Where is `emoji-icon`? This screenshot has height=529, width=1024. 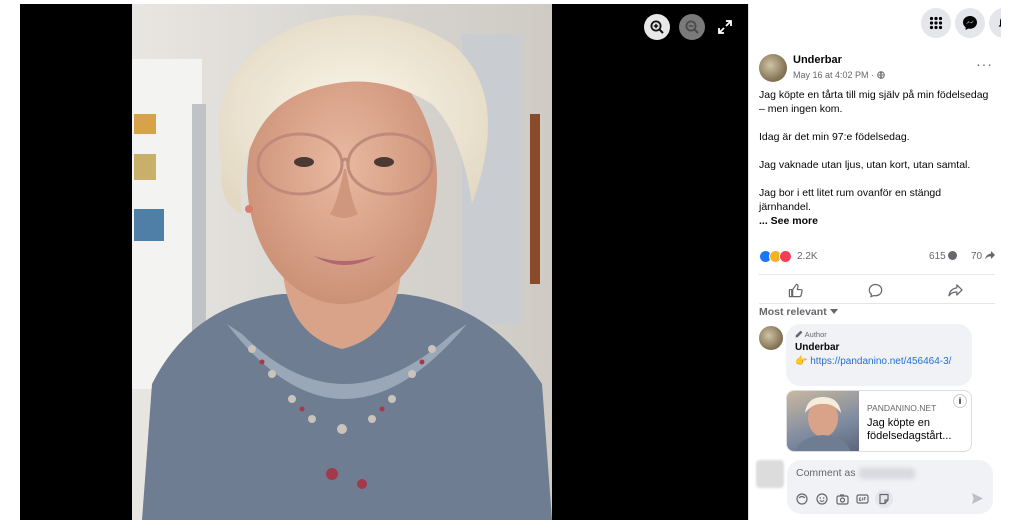
emoji-icon is located at coordinates (822, 499).